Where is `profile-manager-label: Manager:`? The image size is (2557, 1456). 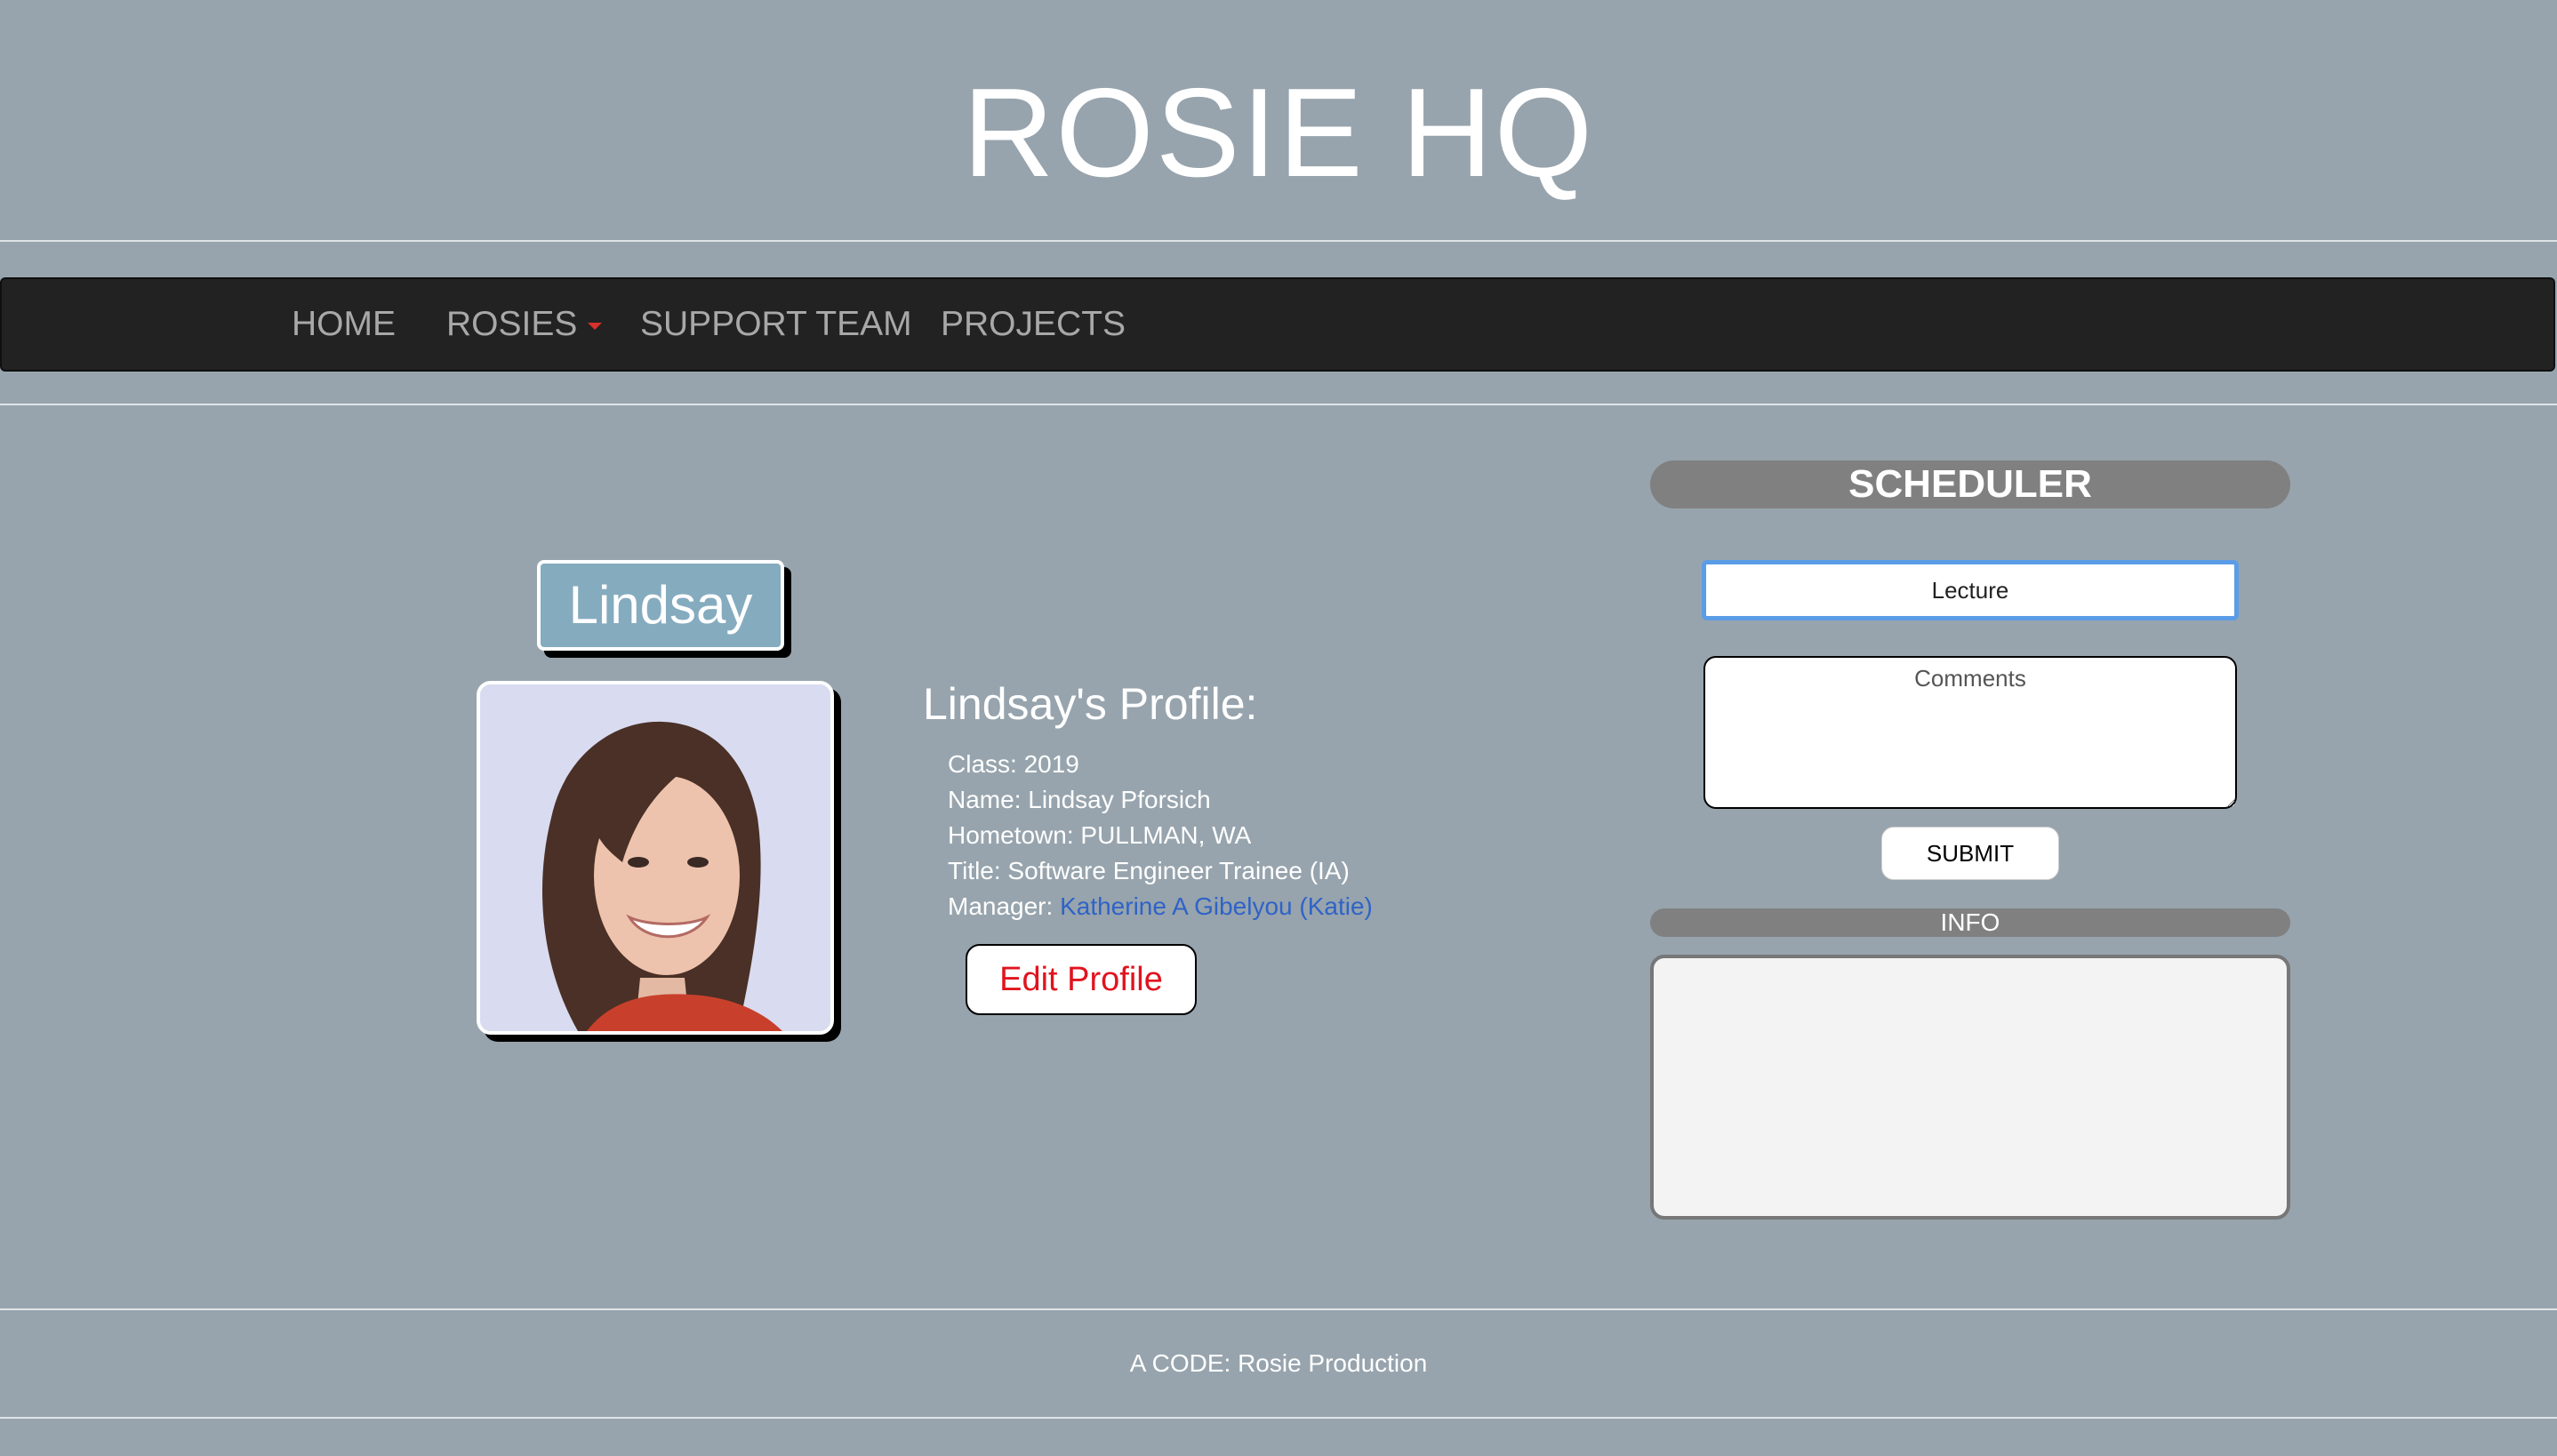
profile-manager-label: Manager: is located at coordinates (1004, 906).